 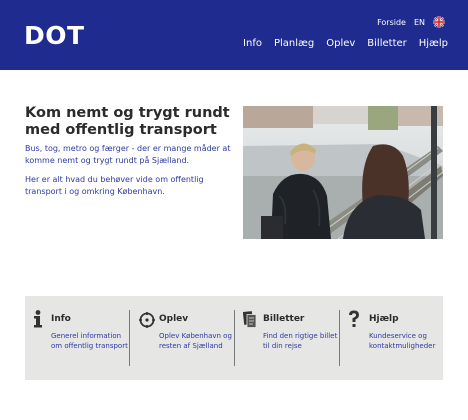 What do you see at coordinates (300, 341) in the screenshot?
I see `feature-text: Find den rigtige billet til din rejse` at bounding box center [300, 341].